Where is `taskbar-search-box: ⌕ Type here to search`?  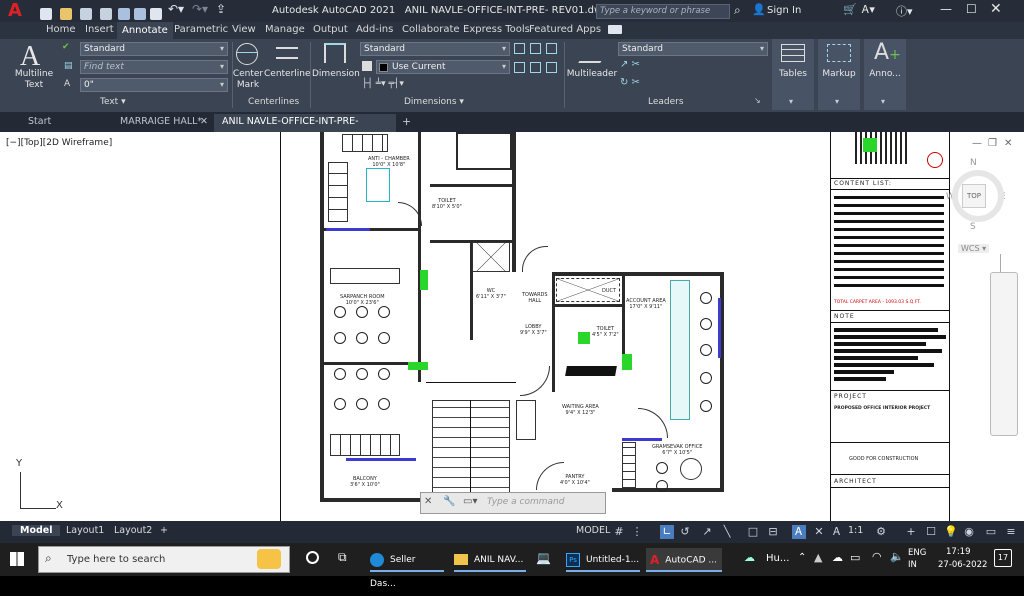
taskbar-search-box: ⌕ Type here to search is located at coordinates (164, 559).